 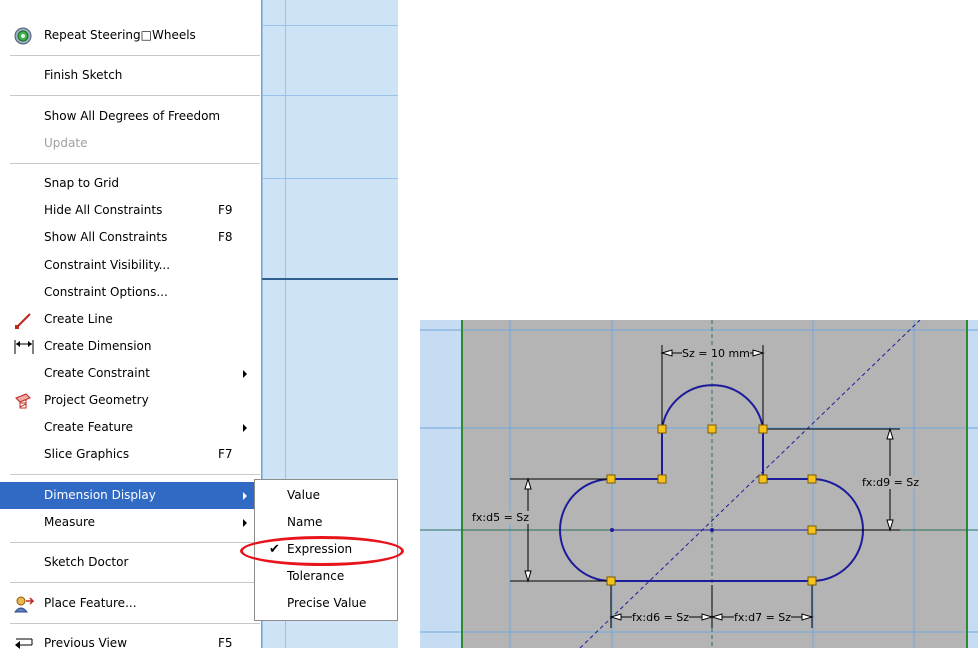 What do you see at coordinates (82, 183) in the screenshot?
I see `menu-item-label: Snap to Grid` at bounding box center [82, 183].